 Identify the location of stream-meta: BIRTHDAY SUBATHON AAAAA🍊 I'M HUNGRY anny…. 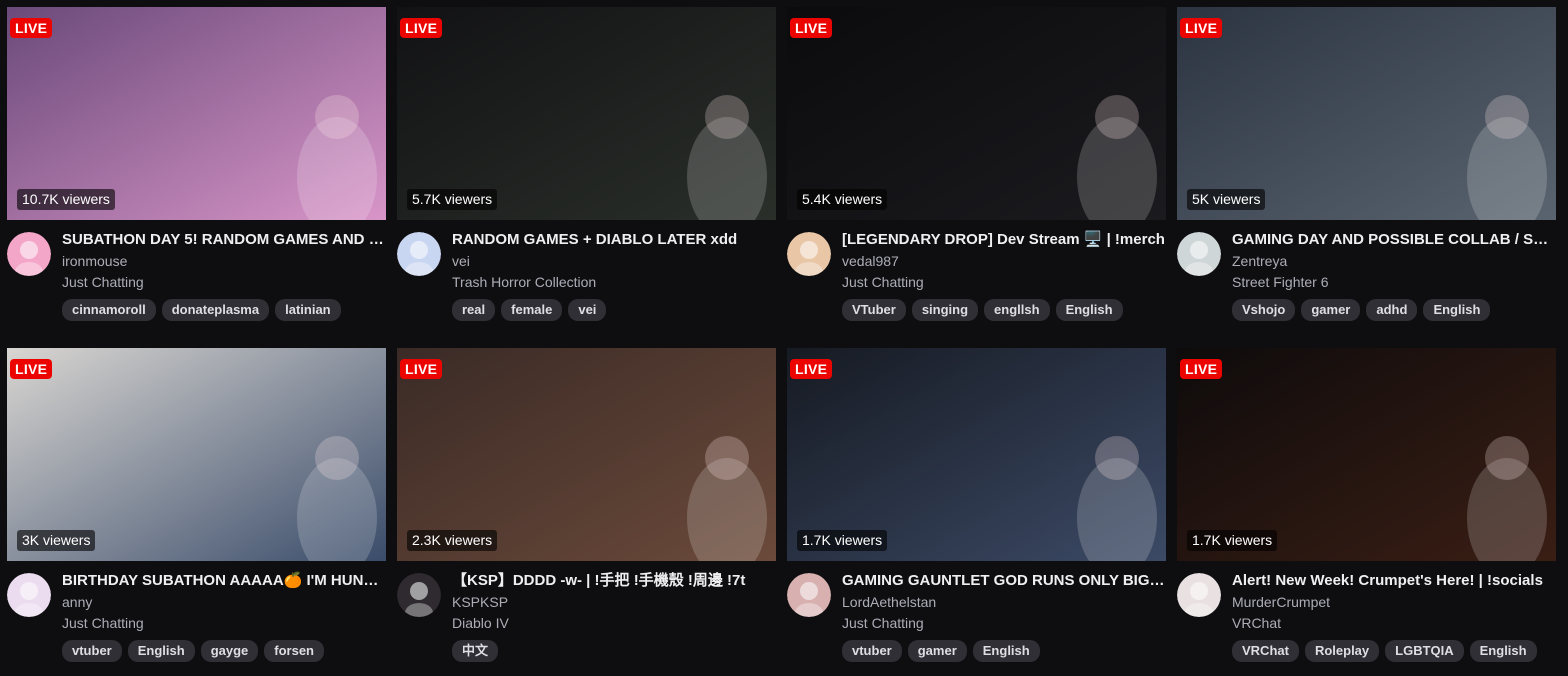
(197, 616).